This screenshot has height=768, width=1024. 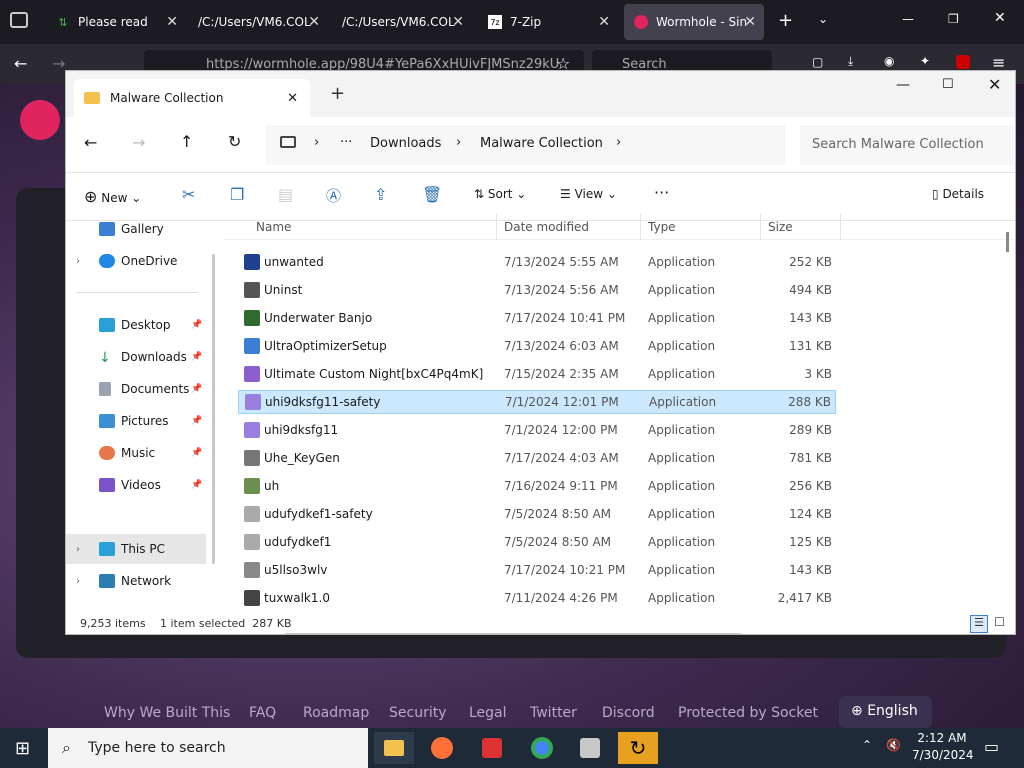 I want to click on refresh-icon: ↻, so click(x=234, y=141).